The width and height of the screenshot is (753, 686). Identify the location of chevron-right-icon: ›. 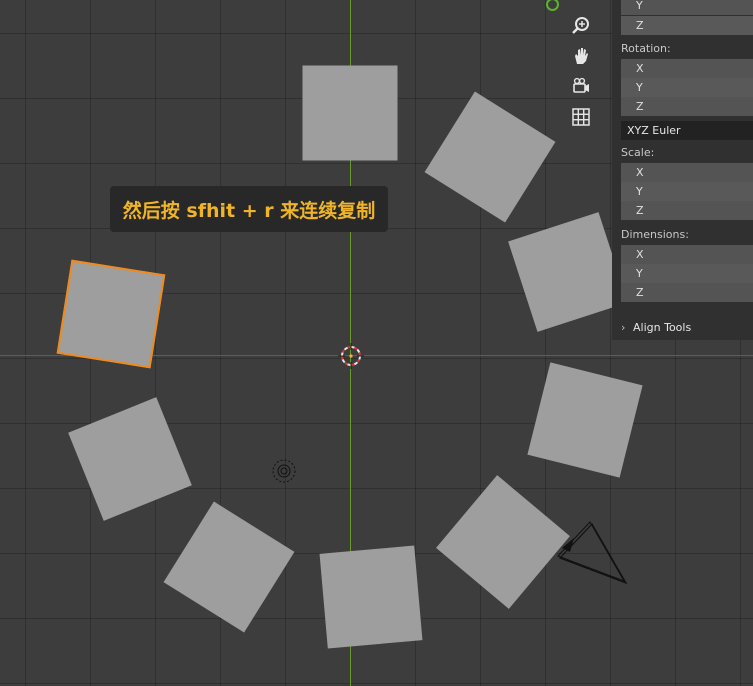
(623, 327).